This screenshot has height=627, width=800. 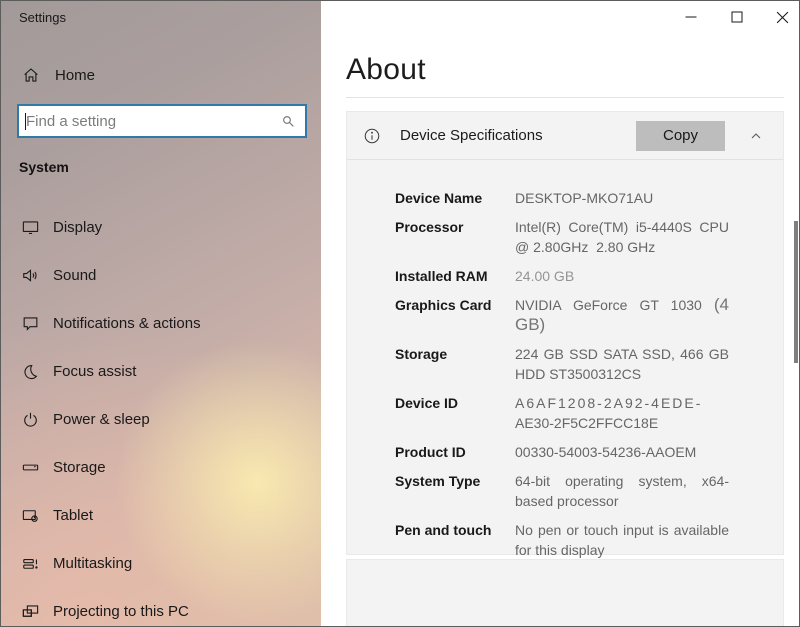 I want to click on sidebar-item-projecting-to-this-pc: Projecting to this PC, so click(x=161, y=606).